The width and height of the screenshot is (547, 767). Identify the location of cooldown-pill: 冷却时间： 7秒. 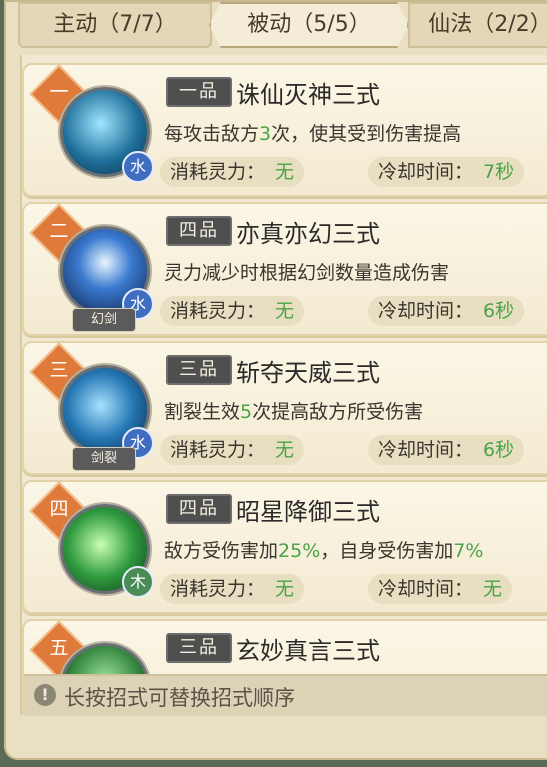
(446, 172).